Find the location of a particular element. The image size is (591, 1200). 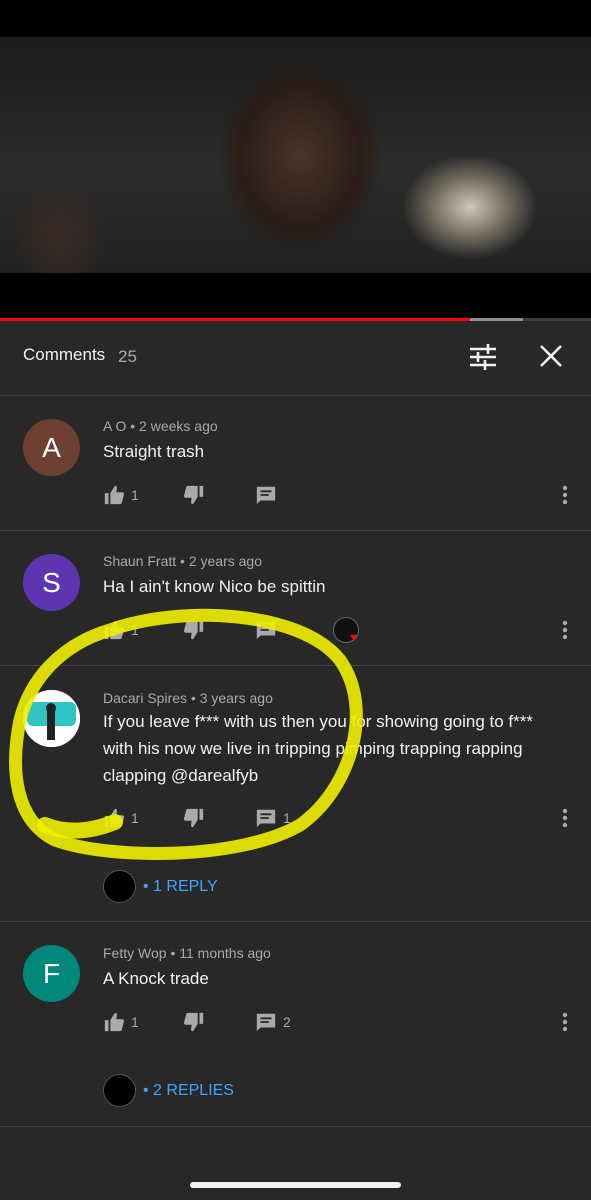

profile-image is located at coordinates (51, 718).